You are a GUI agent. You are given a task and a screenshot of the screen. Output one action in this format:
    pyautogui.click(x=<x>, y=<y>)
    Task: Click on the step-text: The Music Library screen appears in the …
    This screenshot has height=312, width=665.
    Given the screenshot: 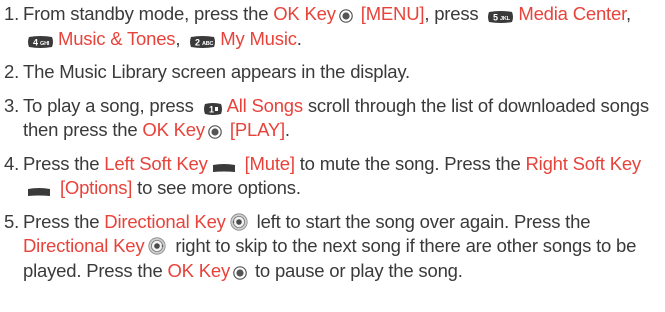 What is the action you would take?
    pyautogui.click(x=216, y=71)
    